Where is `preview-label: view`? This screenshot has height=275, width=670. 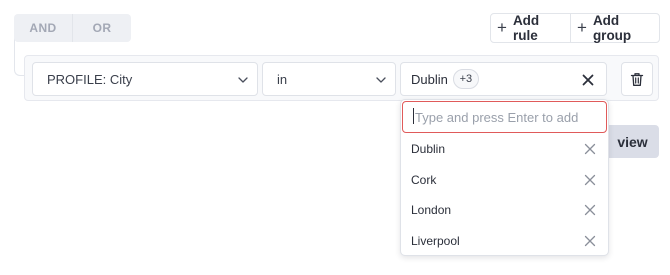 preview-label: view is located at coordinates (632, 141).